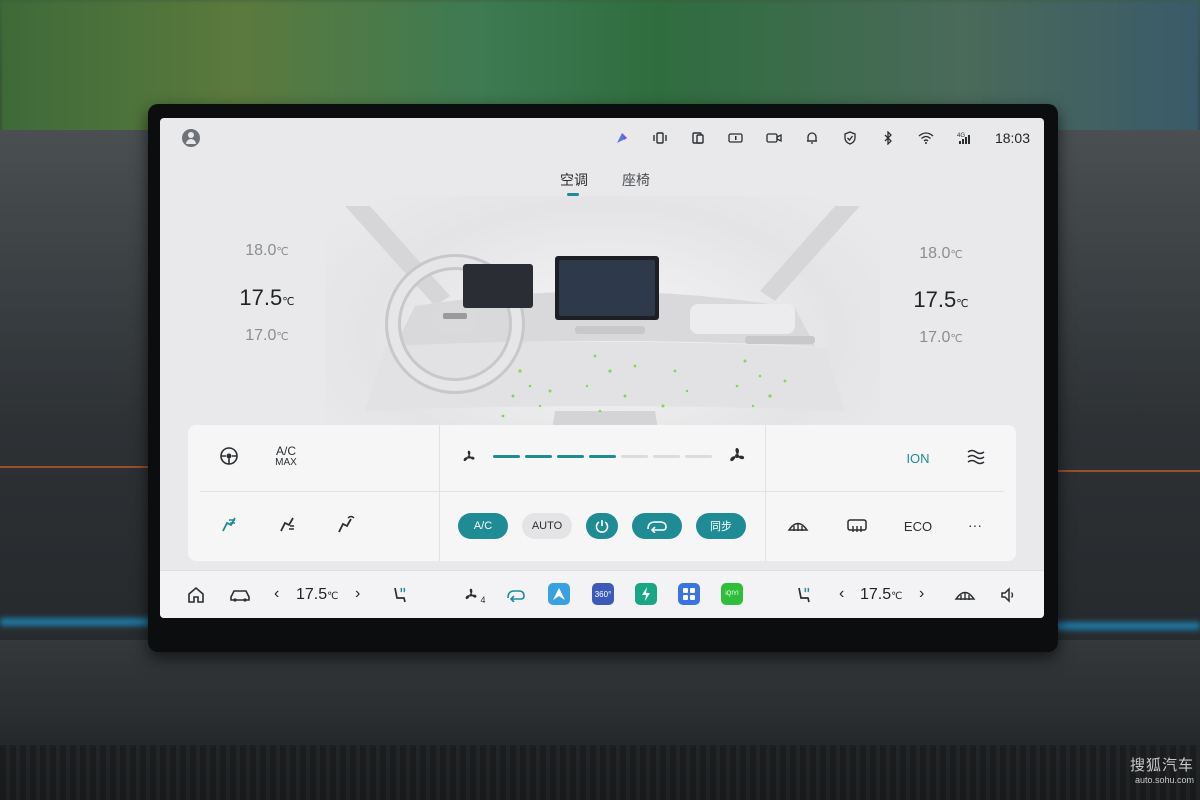 The height and width of the screenshot is (800, 1200). What do you see at coordinates (559, 594) in the screenshot?
I see `navigation-app-icon` at bounding box center [559, 594].